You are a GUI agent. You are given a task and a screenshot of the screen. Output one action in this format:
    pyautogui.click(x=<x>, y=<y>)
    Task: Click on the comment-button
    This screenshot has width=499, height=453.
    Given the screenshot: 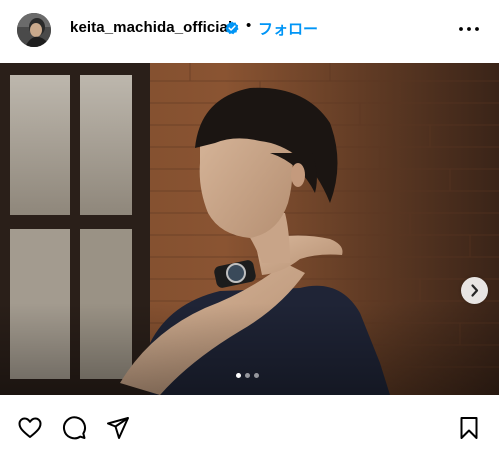 What is the action you would take?
    pyautogui.click(x=74, y=428)
    